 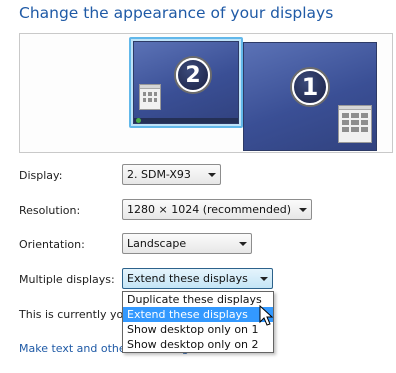 I want to click on display-label: Display:, so click(x=41, y=175).